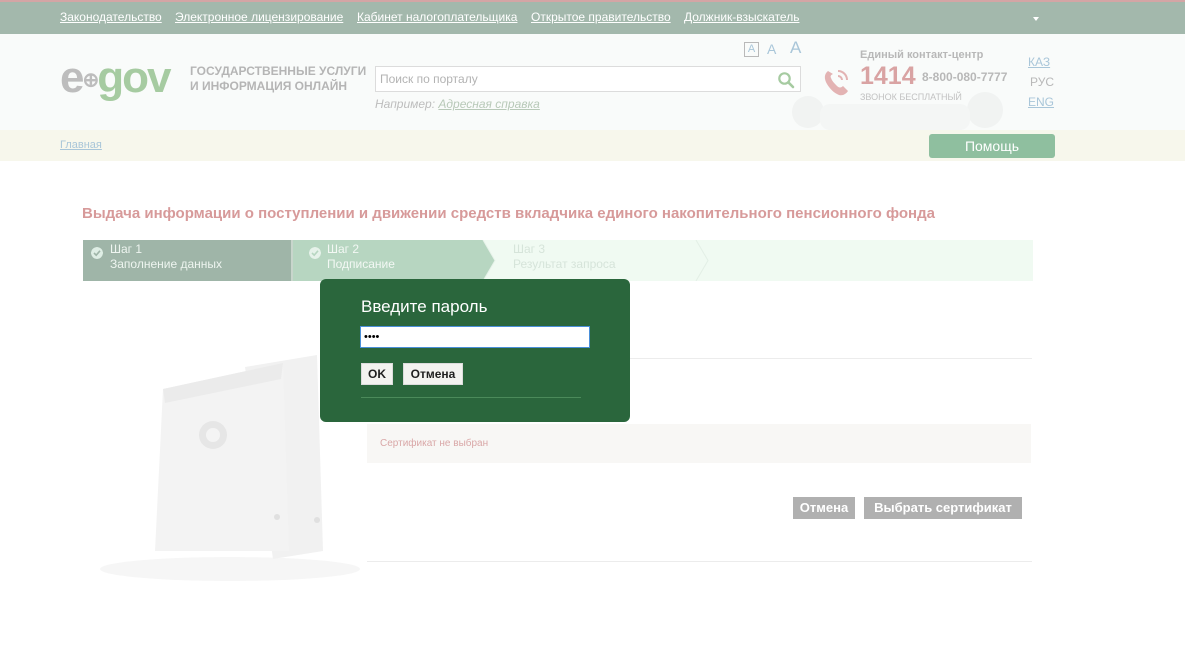 This screenshot has height=665, width=1185. Describe the element at coordinates (278, 71) in the screenshot. I see `tagline-line-1: ГОСУДАРСТВЕННЫЕ УСЛУГИ` at that location.